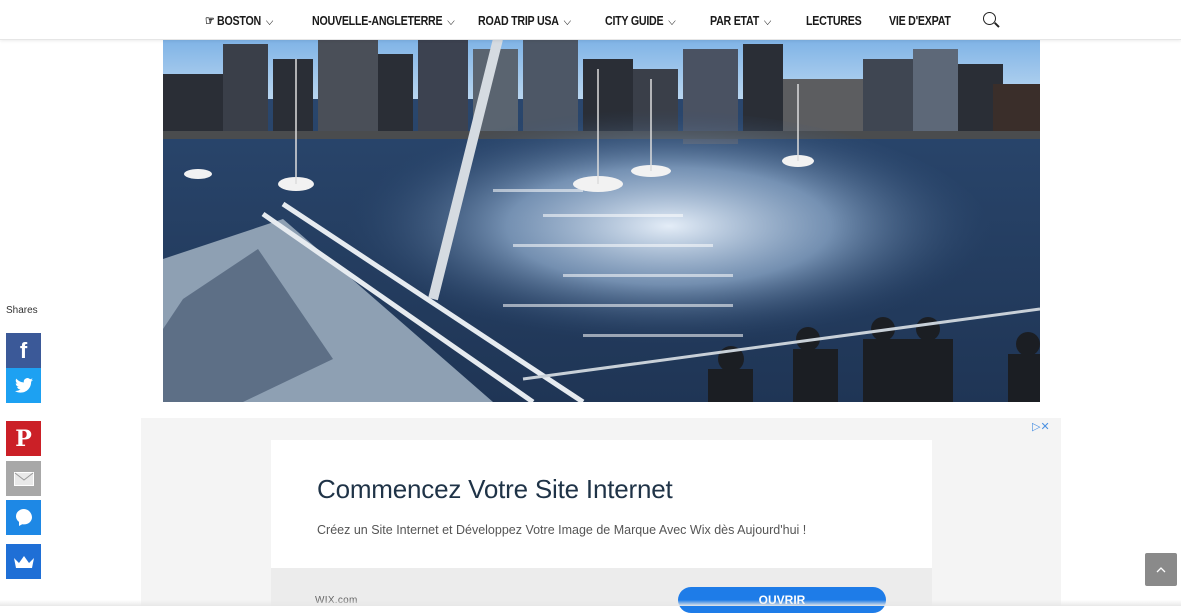 The width and height of the screenshot is (1181, 613). I want to click on share-twitter-button, so click(23, 385).